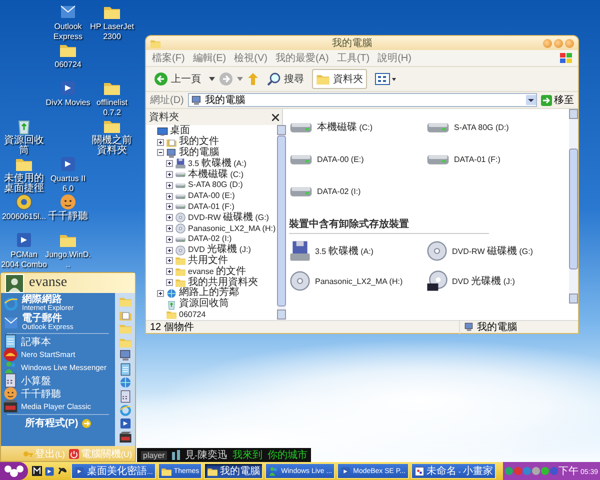  I want to click on tree-item: 共用文件, so click(208, 261).